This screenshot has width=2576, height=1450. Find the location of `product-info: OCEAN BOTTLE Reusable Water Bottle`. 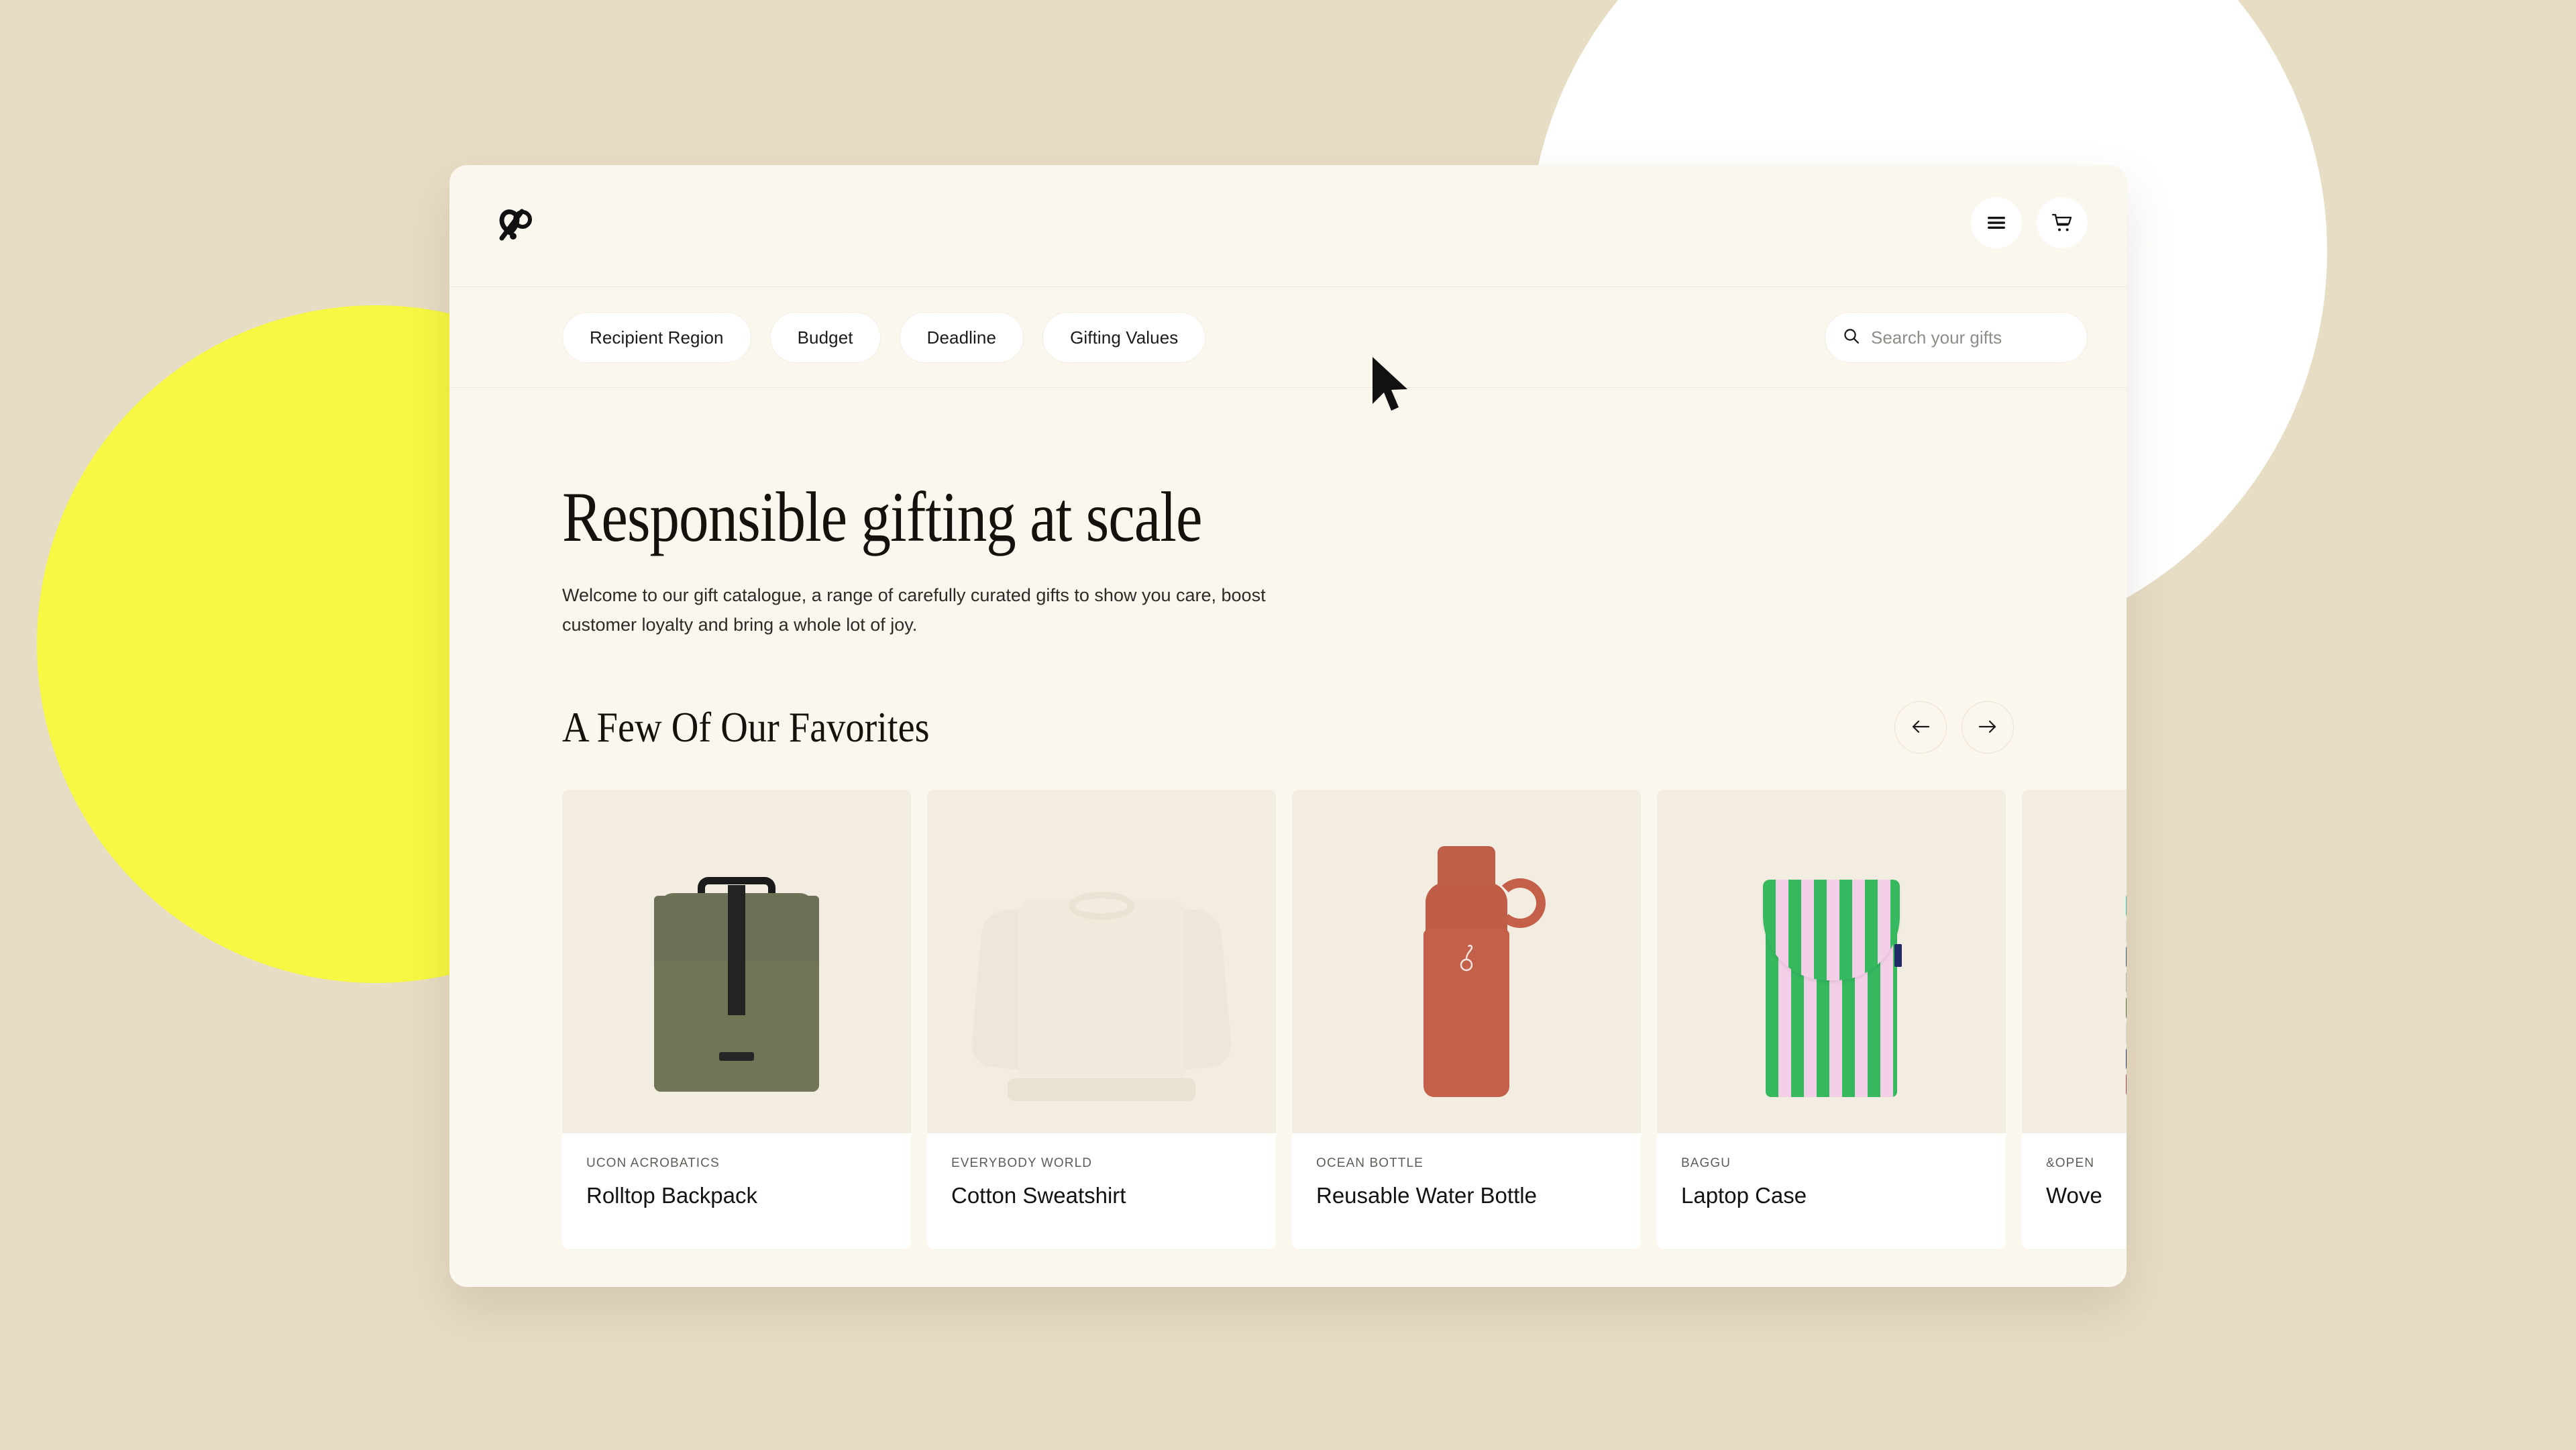

product-info: OCEAN BOTTLE Reusable Water Bottle is located at coordinates (1466, 1191).